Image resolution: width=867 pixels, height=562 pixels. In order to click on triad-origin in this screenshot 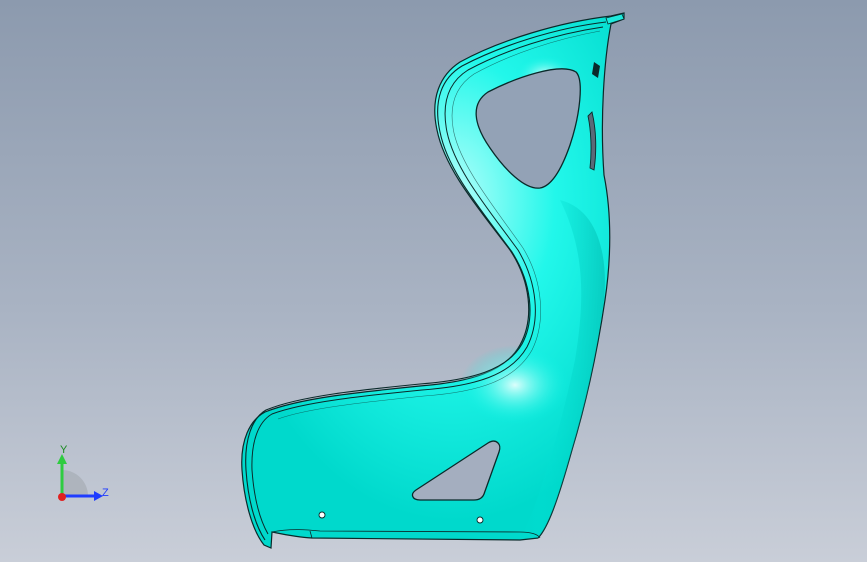, I will do `click(62, 497)`.